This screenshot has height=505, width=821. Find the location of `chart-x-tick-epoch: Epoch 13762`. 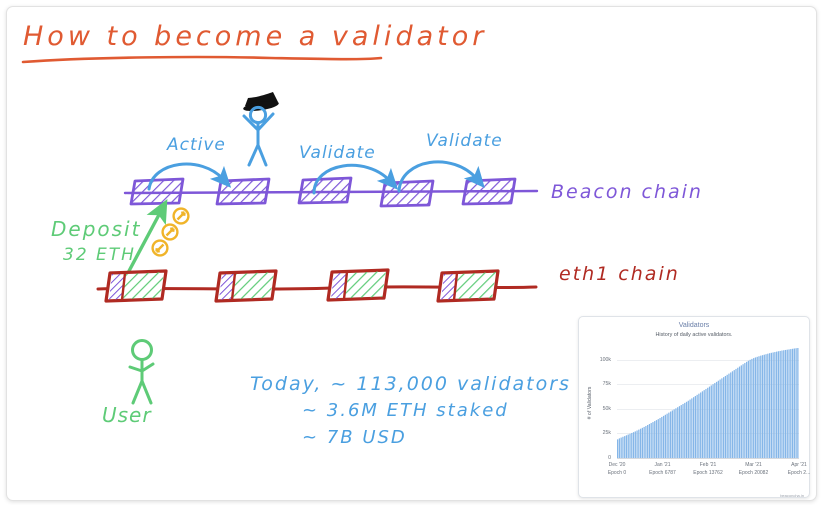

chart-x-tick-epoch: Epoch 13762 is located at coordinates (708, 472).